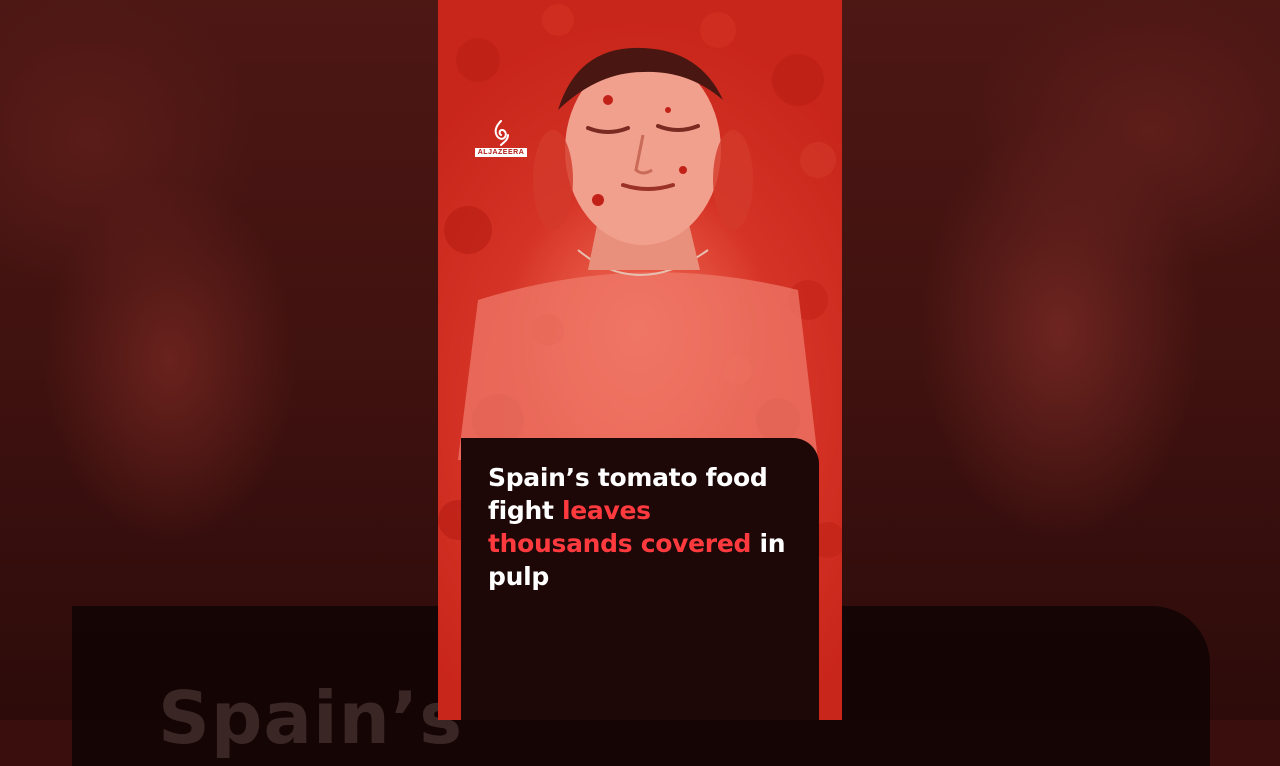  I want to click on al-jazeera-logo-icon, so click(501, 133).